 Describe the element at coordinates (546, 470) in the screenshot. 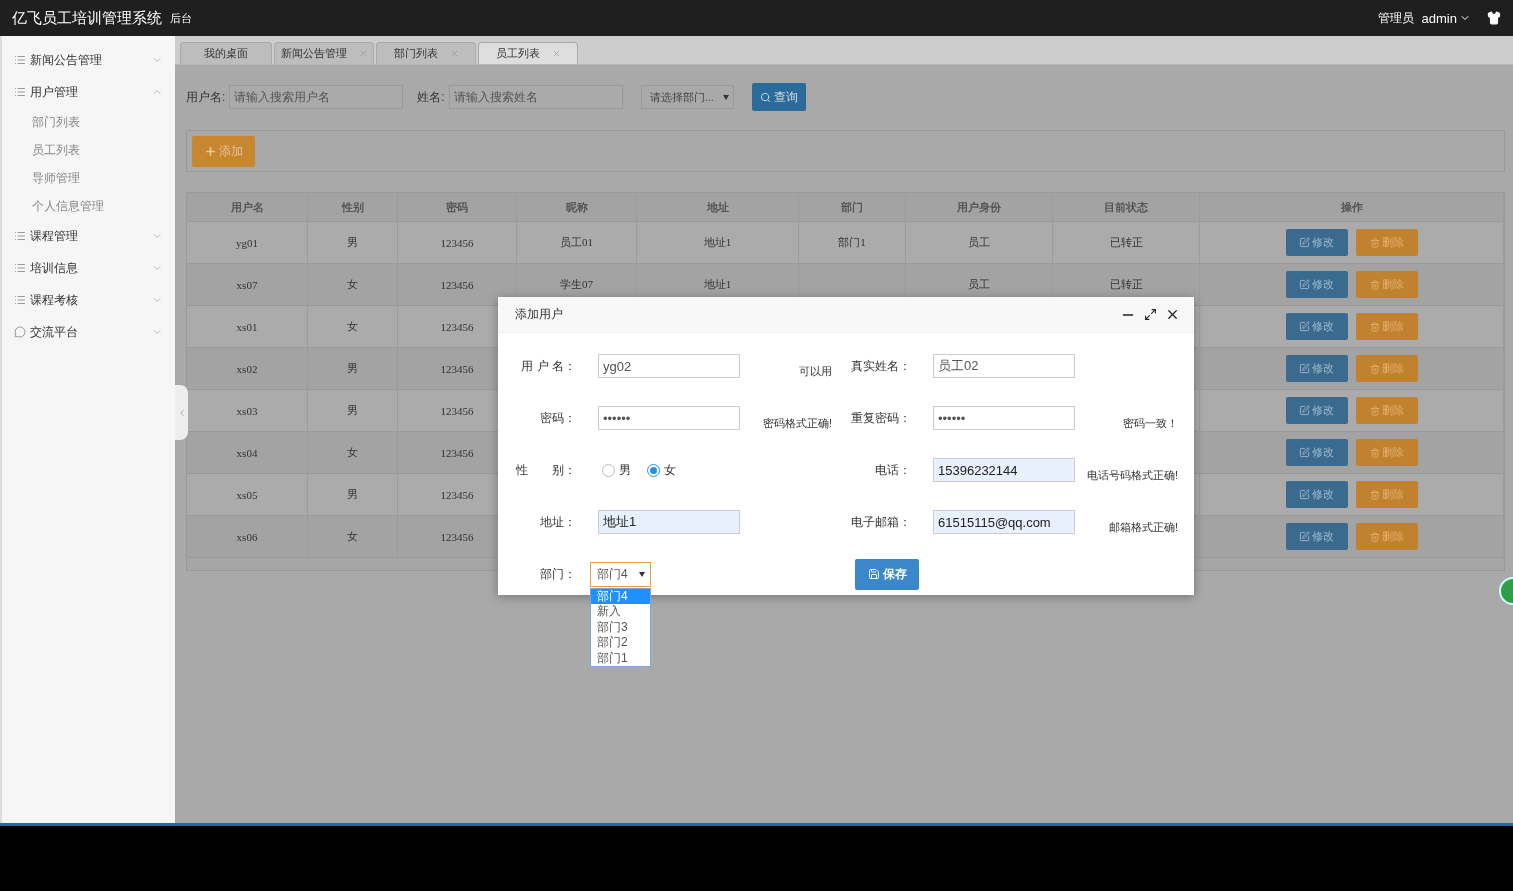

I see `field-label: 性 别：` at that location.